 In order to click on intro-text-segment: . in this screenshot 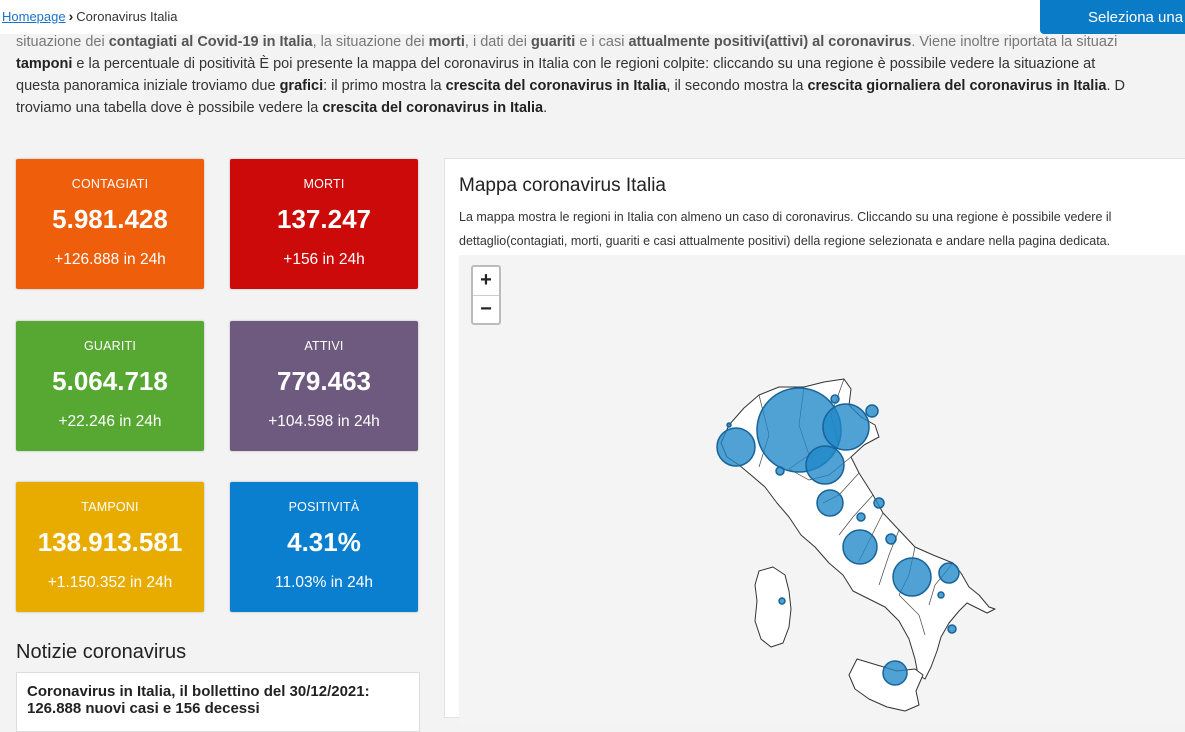, I will do `click(545, 108)`.